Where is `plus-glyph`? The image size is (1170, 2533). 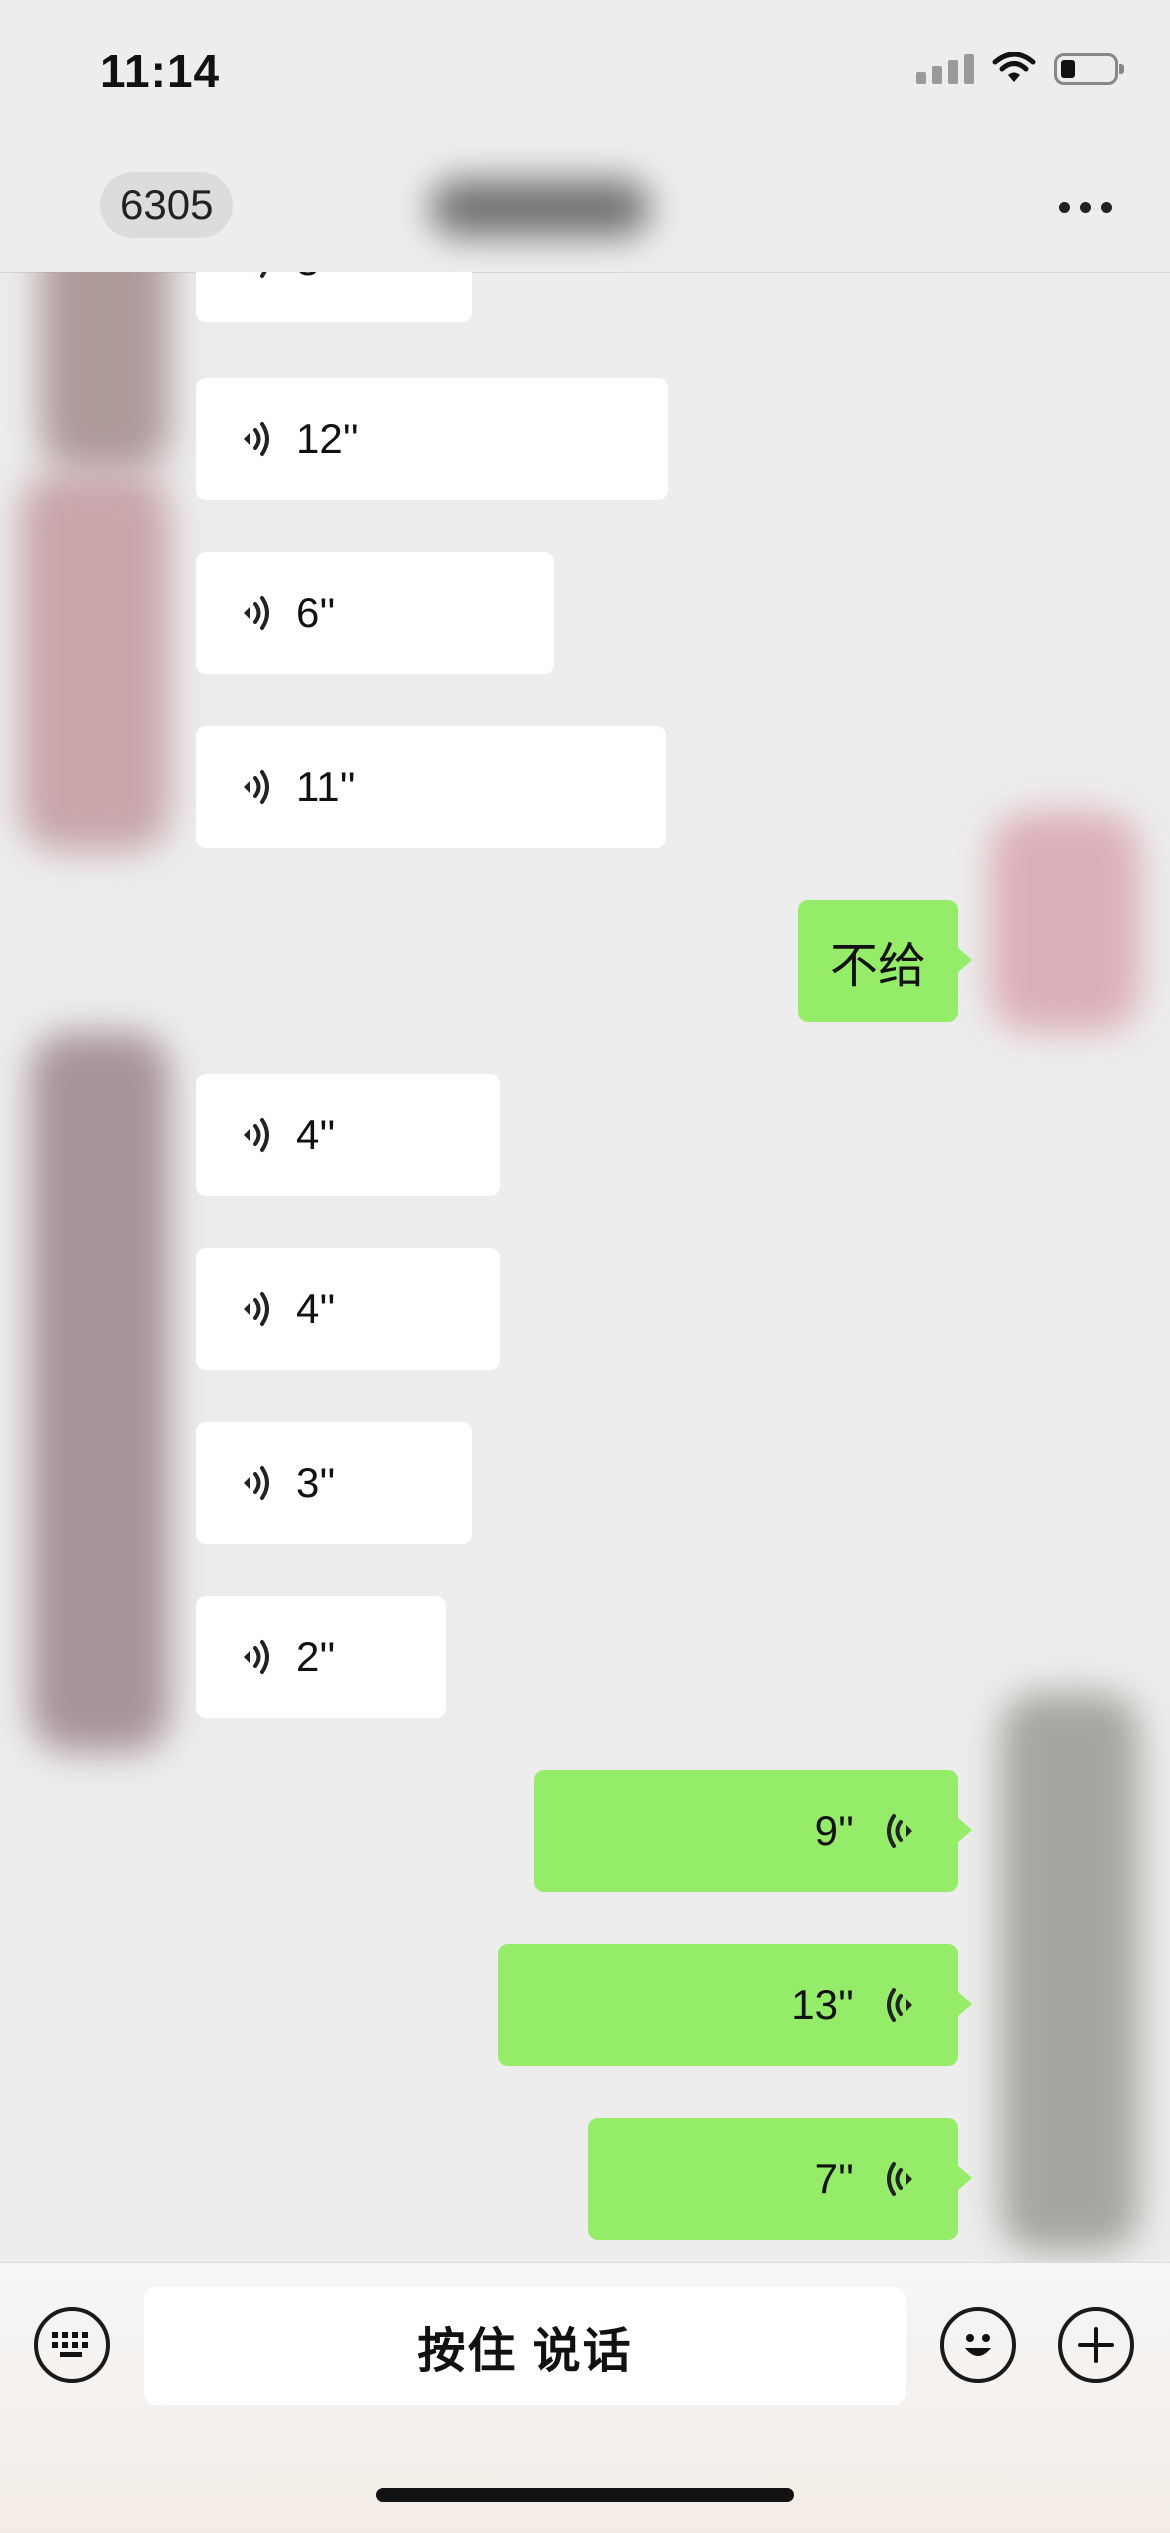 plus-glyph is located at coordinates (1096, 2345).